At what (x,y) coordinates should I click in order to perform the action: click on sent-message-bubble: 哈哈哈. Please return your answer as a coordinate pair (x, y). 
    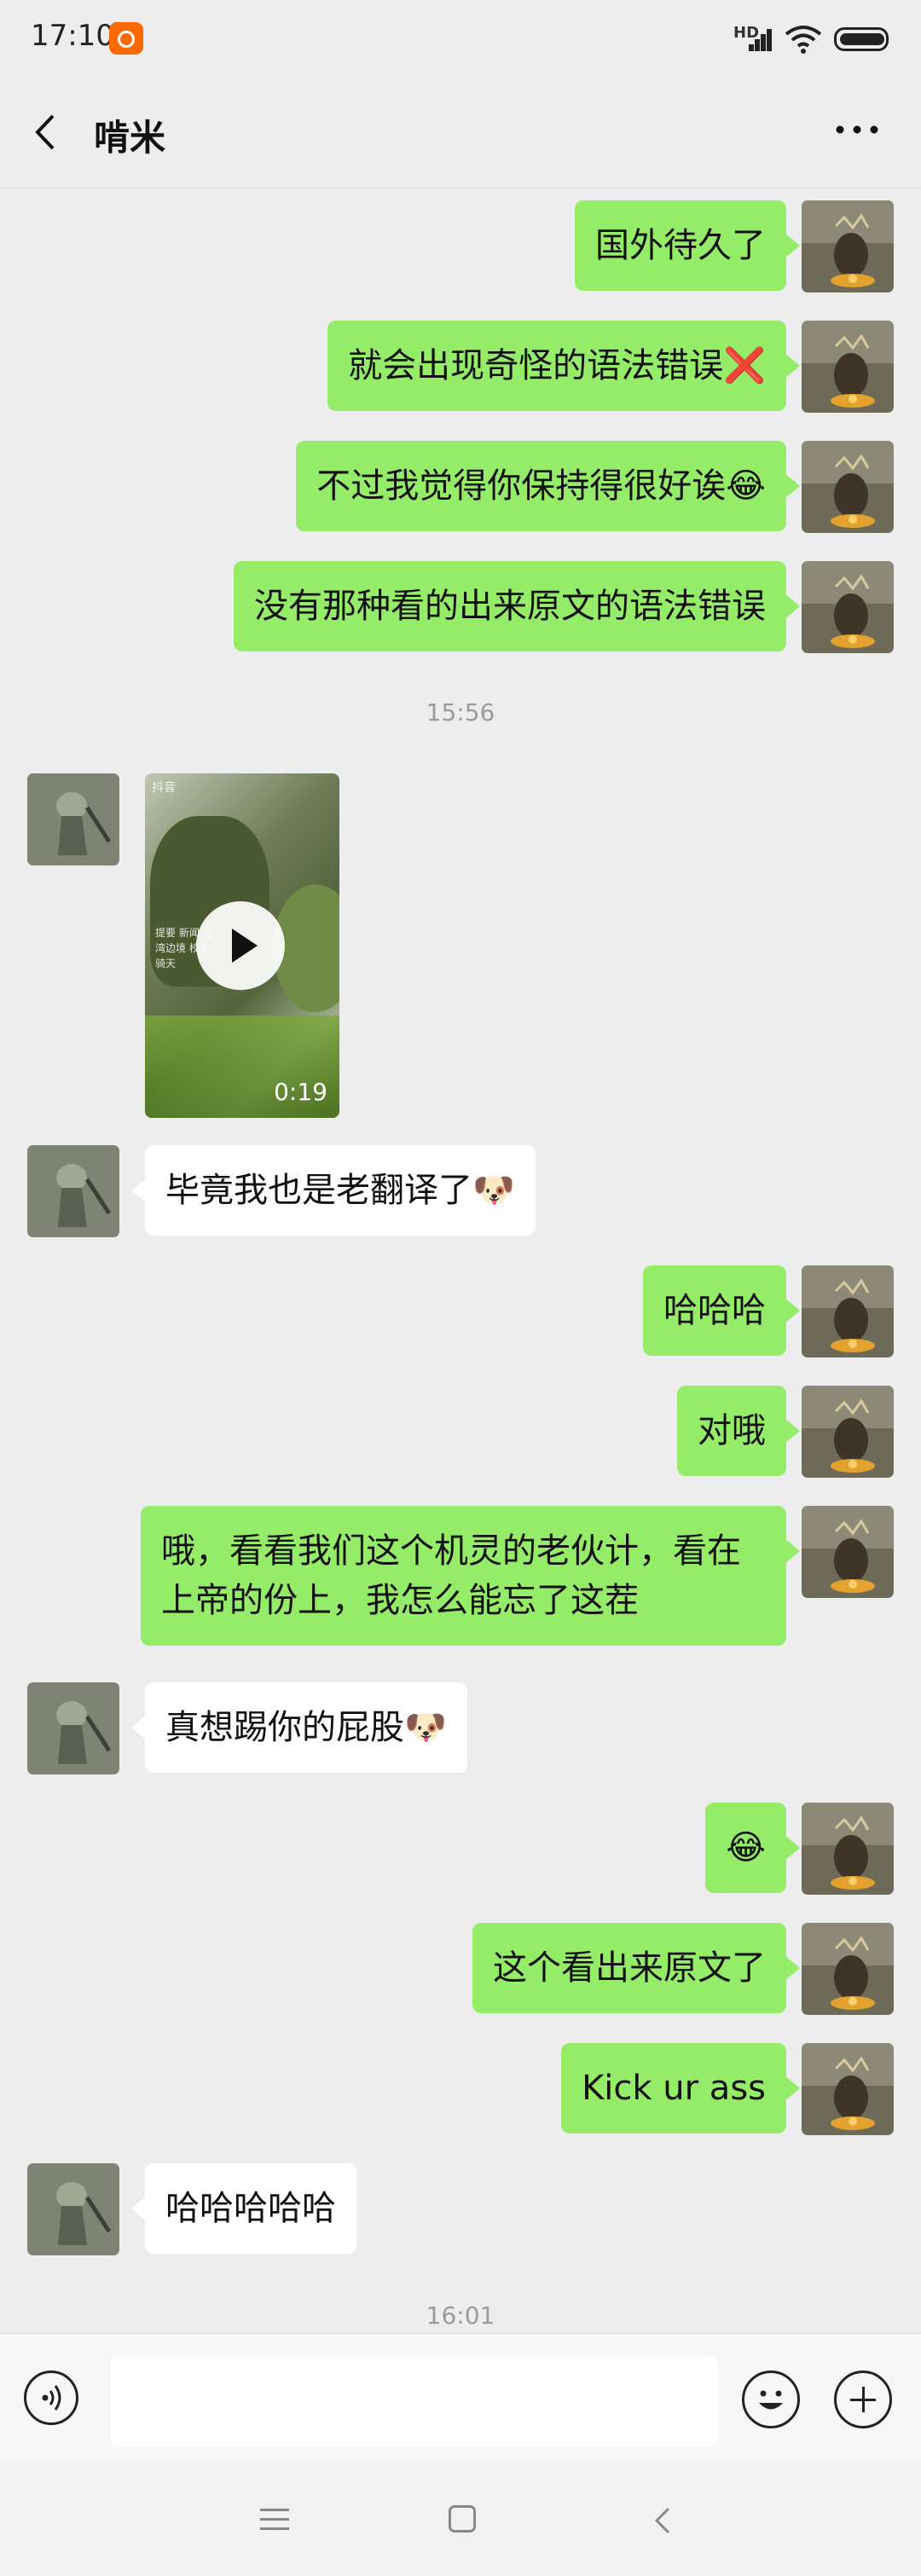
    Looking at the image, I should click on (721, 1310).